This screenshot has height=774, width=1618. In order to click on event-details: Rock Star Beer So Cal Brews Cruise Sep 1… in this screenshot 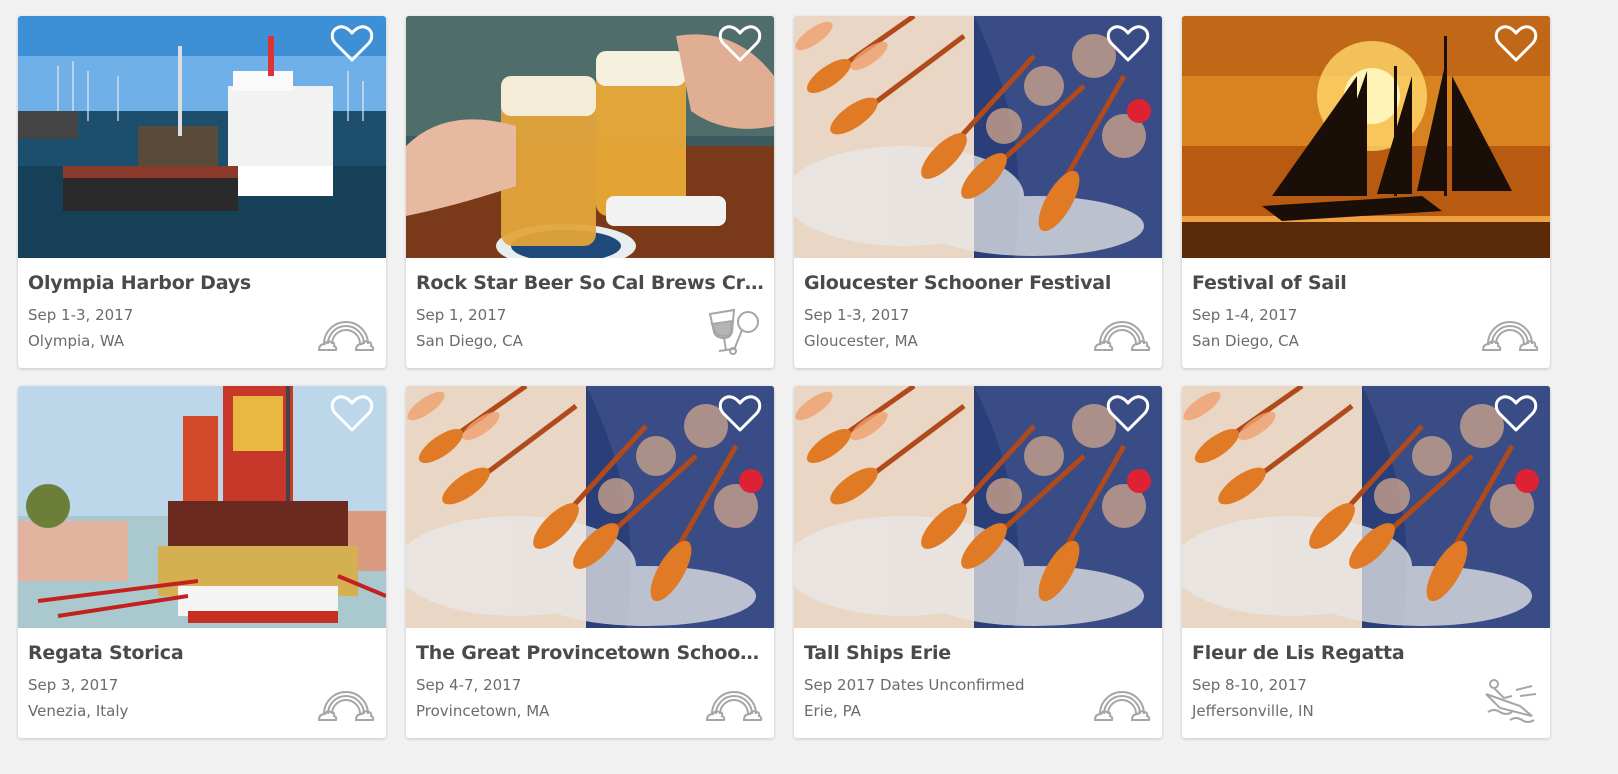, I will do `click(590, 313)`.